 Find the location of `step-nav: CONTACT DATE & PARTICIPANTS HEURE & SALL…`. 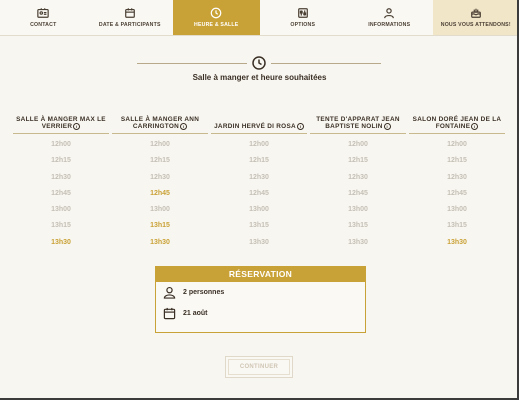

step-nav: CONTACT DATE & PARTICIPANTS HEURE & SALL… is located at coordinates (259, 18).